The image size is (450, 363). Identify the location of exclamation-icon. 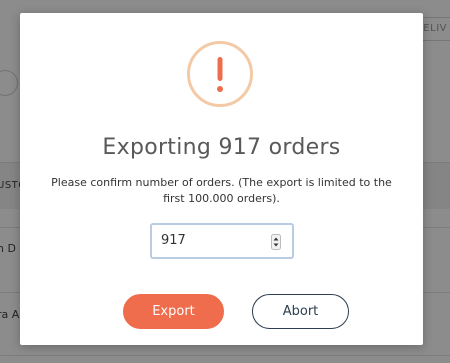
(220, 74).